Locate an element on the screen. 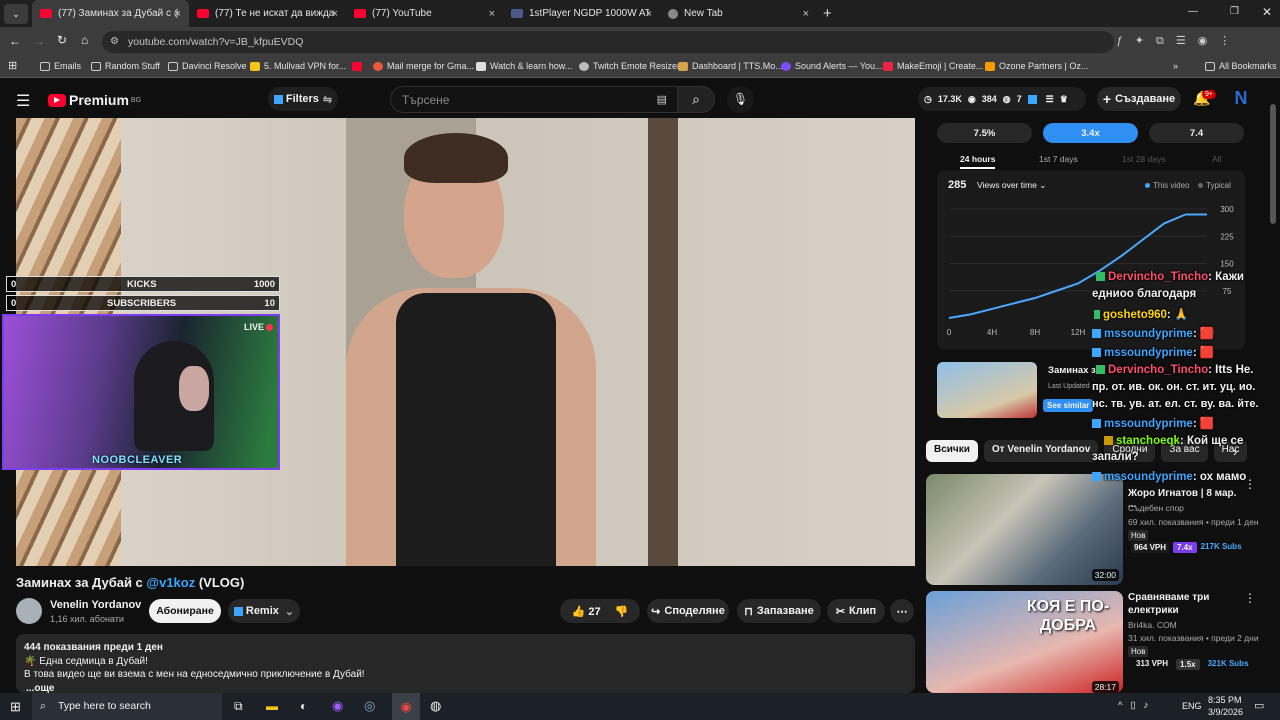  address-bar: ⚙ youtube.com/watch?v=JB_kfpuEVDQ is located at coordinates (608, 42).